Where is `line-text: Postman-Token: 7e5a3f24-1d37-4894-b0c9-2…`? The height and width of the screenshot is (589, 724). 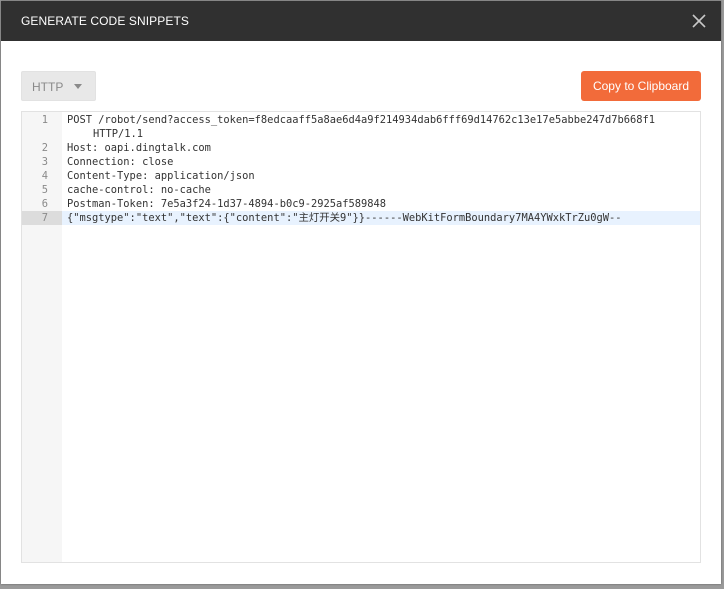
line-text: Postman-Token: 7e5a3f24-1d37-4894-b0c9-2… is located at coordinates (227, 204).